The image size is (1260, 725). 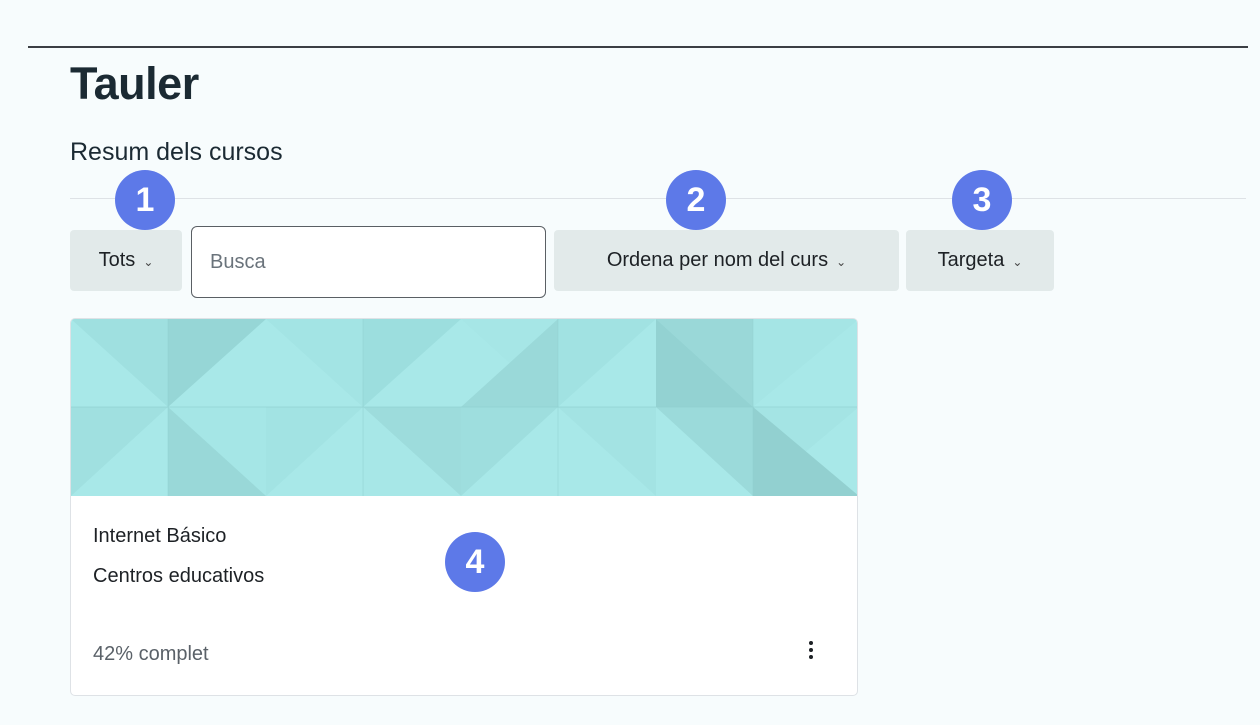 I want to click on grouping-dropdown-button: Tots ⌄, so click(x=126, y=260).